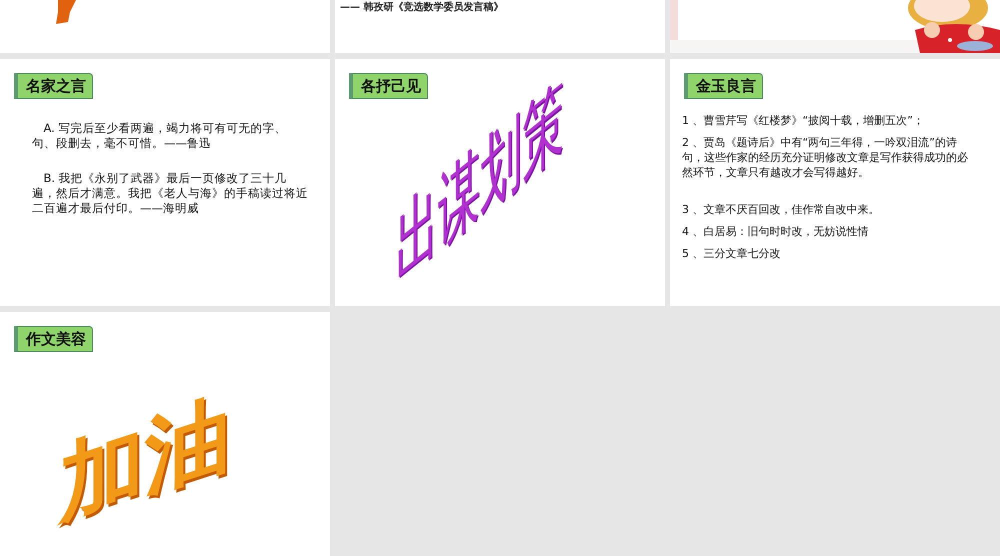 This screenshot has height=556, width=1000. I want to click on quote-paragraph: B. 我把《永别了武器》最后一页修改了三十几遍，然后才满意。我把《老人与海》的手稿读过将近二百遍才最后付印。——海明威, so click(170, 193).